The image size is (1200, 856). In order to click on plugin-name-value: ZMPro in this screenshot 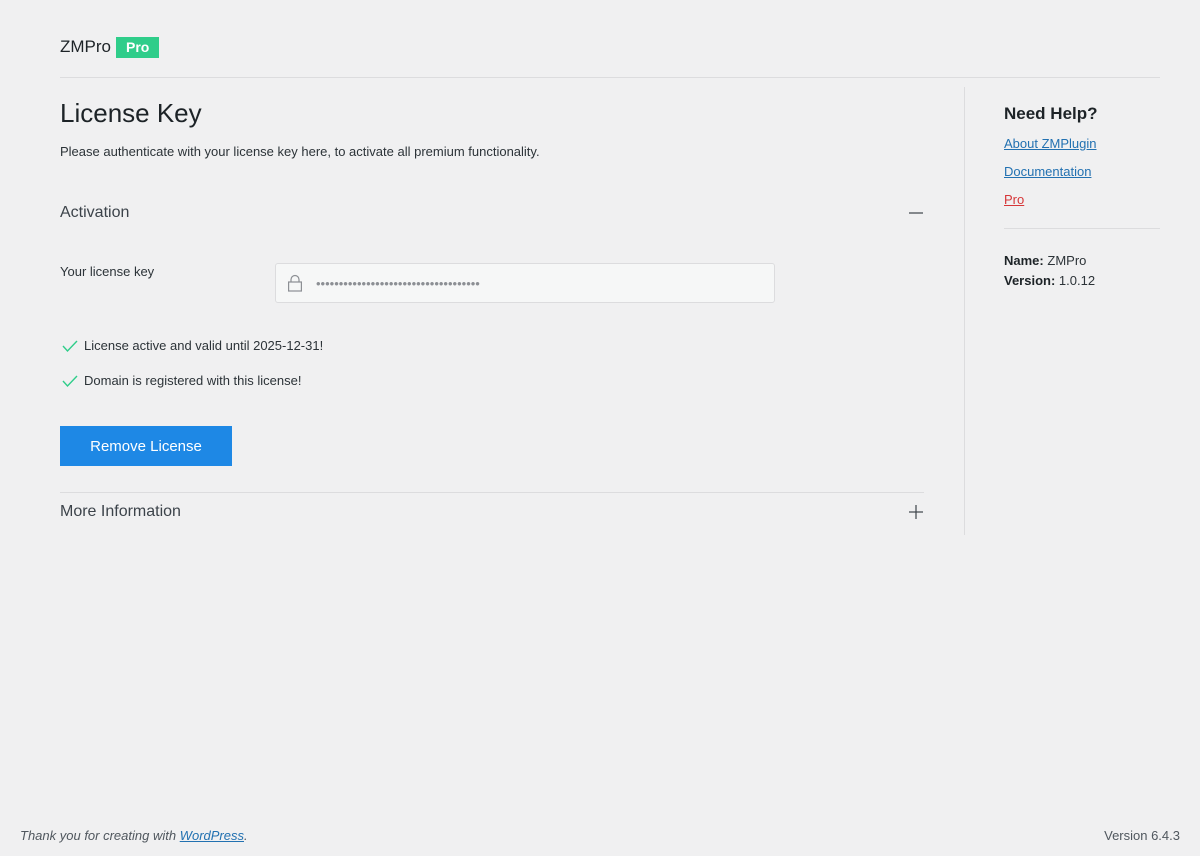, I will do `click(1067, 260)`.